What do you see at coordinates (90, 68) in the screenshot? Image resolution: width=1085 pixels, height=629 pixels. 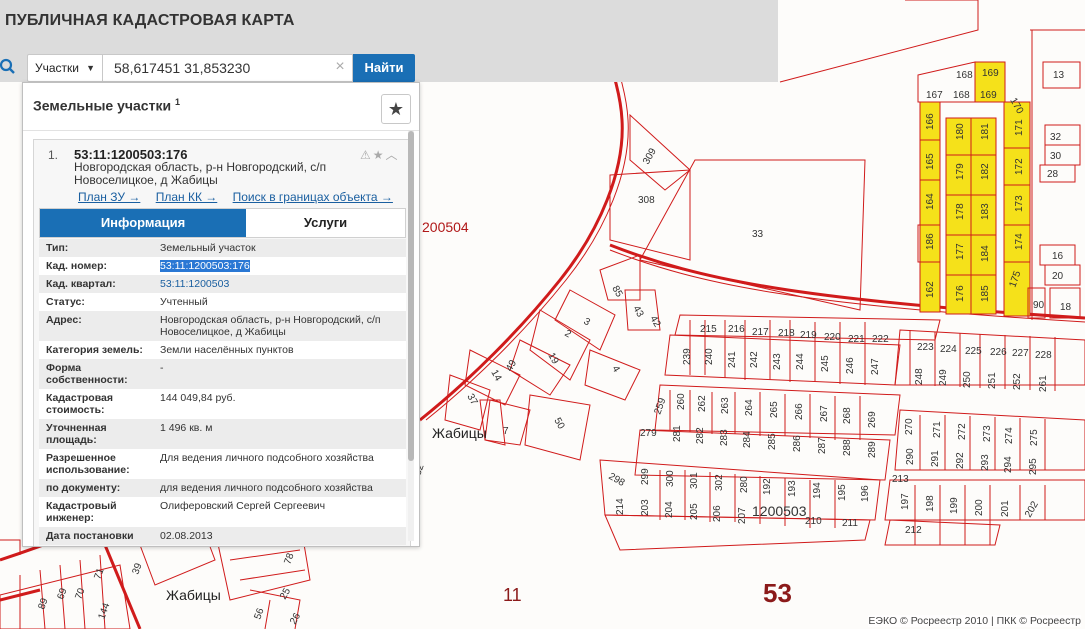 I see `chevron-down-icon: ▼` at bounding box center [90, 68].